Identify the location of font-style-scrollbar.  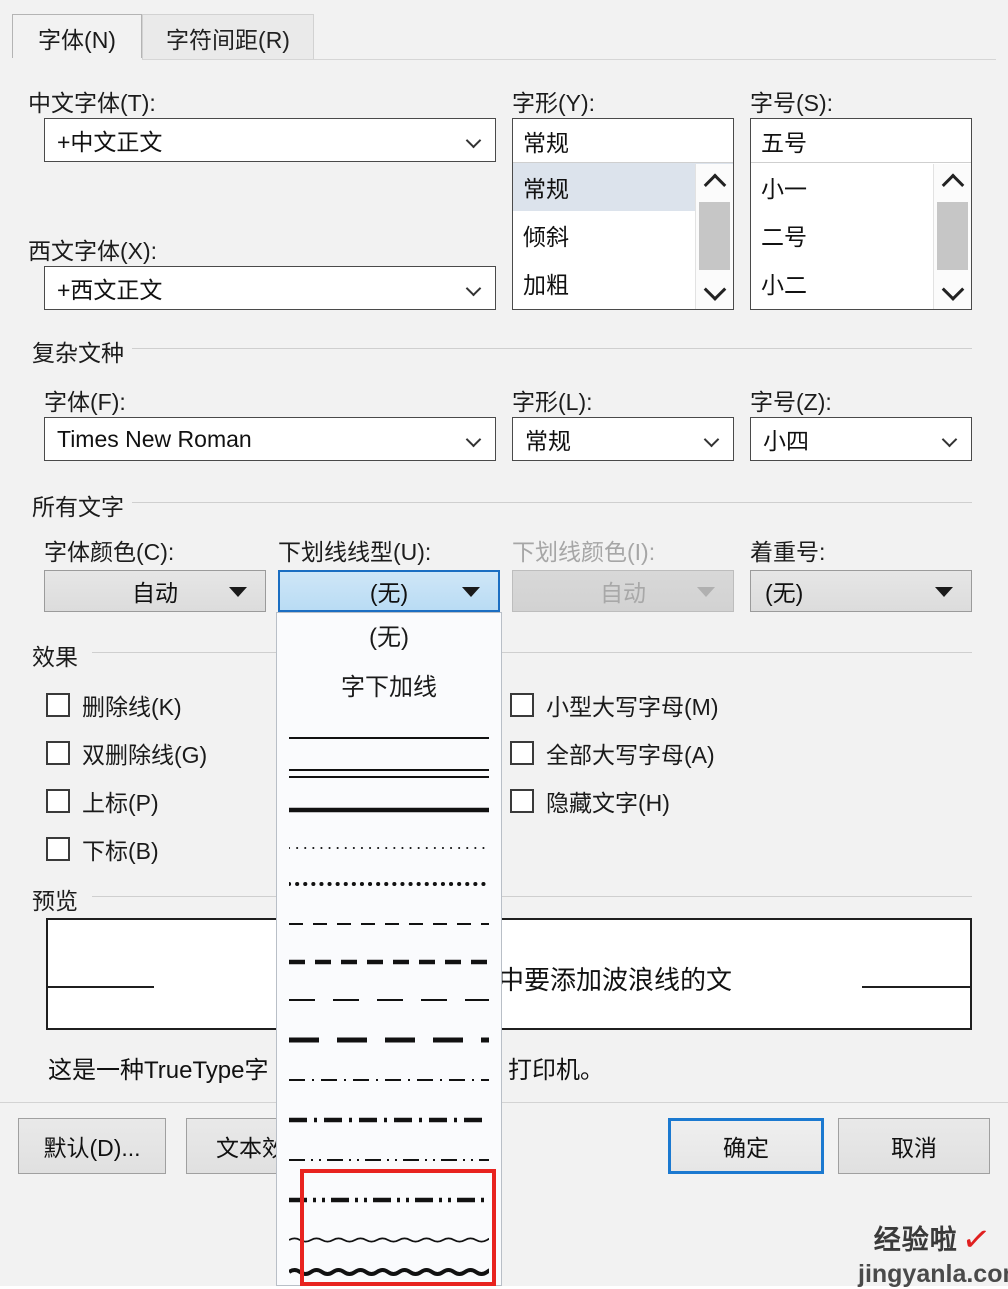
(714, 236).